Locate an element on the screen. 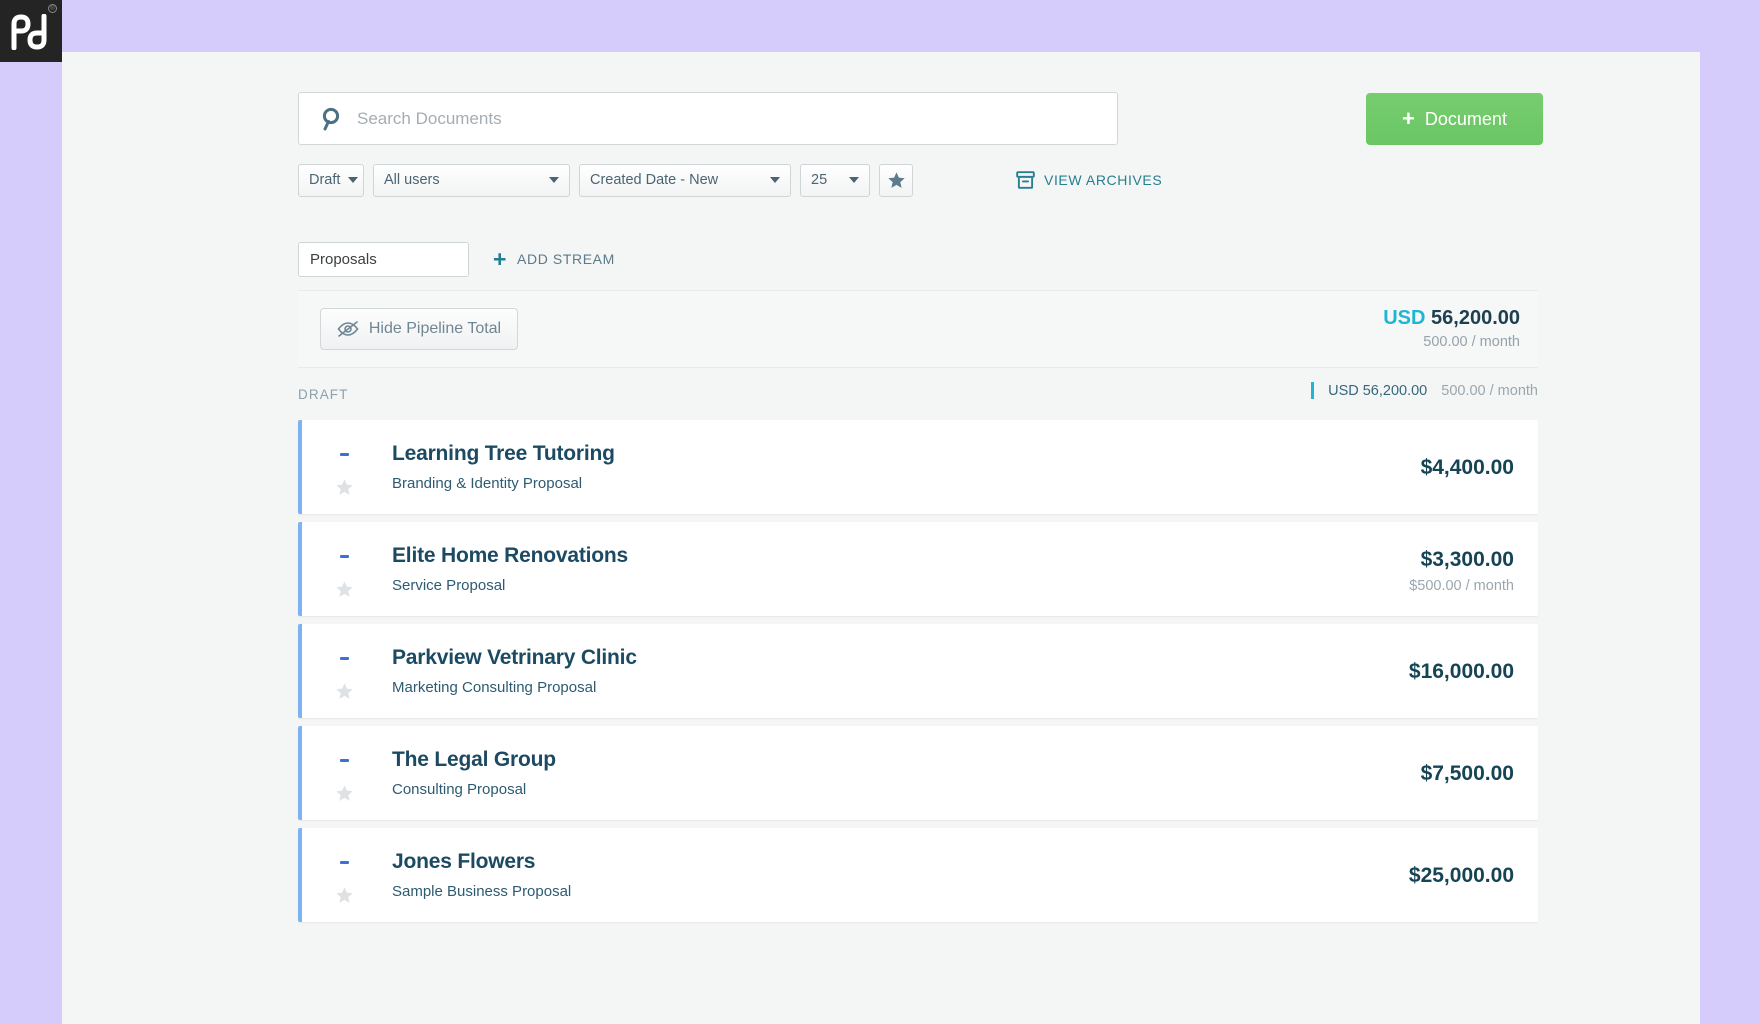  document-price: $16,000.00 is located at coordinates (1461, 671).